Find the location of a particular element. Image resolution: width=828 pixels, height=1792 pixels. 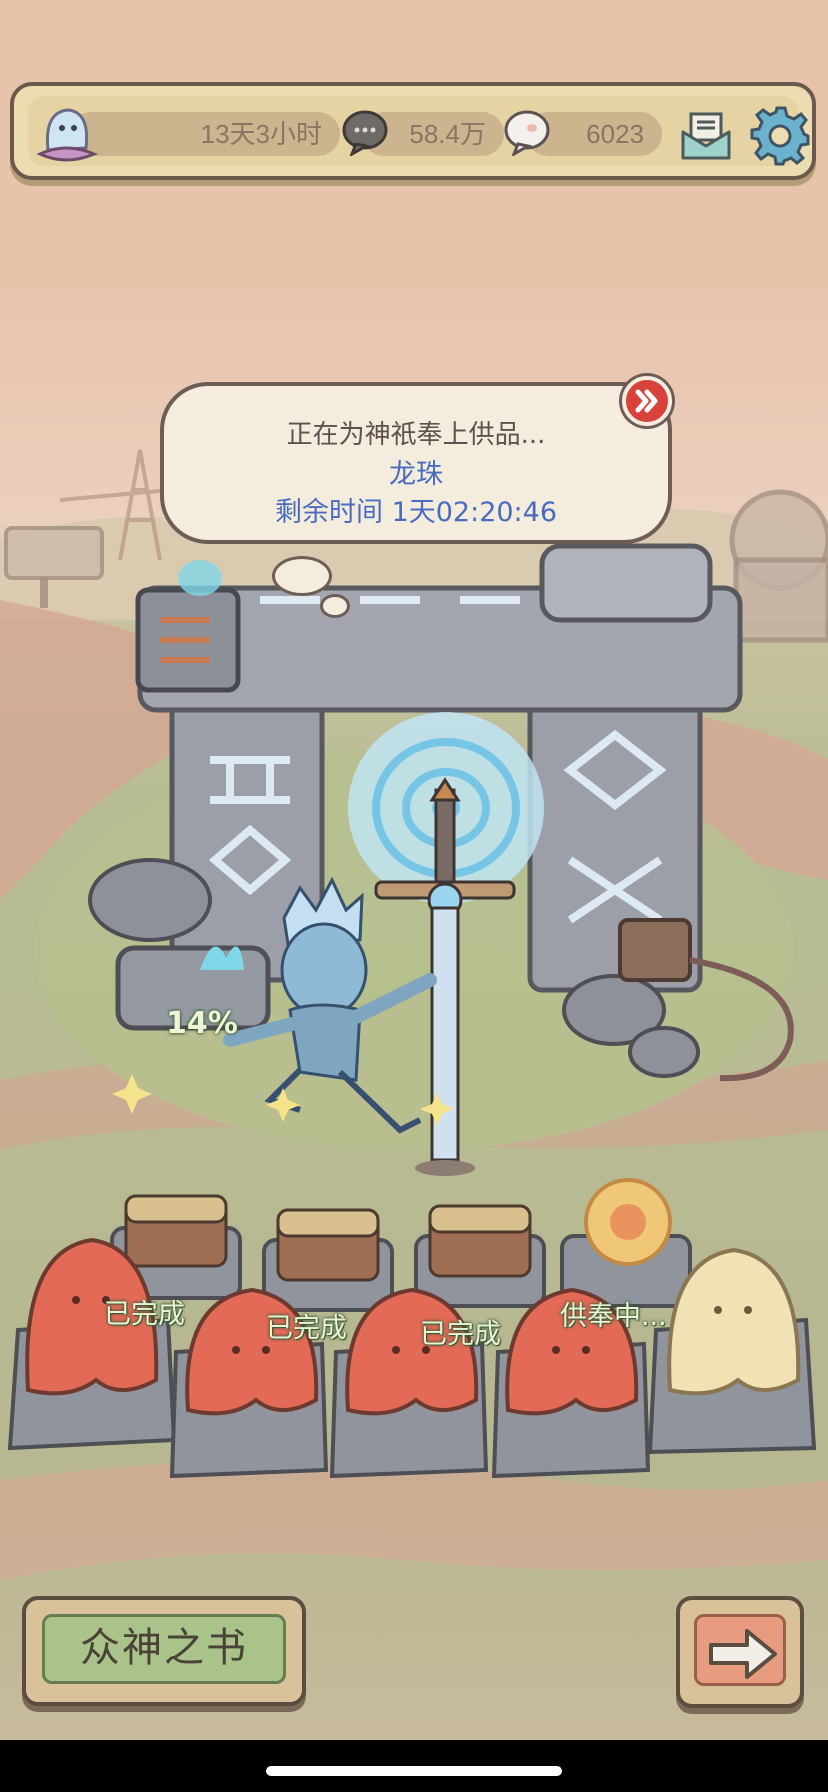

remaining-time: 剩余时间 1天02:20:46 is located at coordinates (416, 512).